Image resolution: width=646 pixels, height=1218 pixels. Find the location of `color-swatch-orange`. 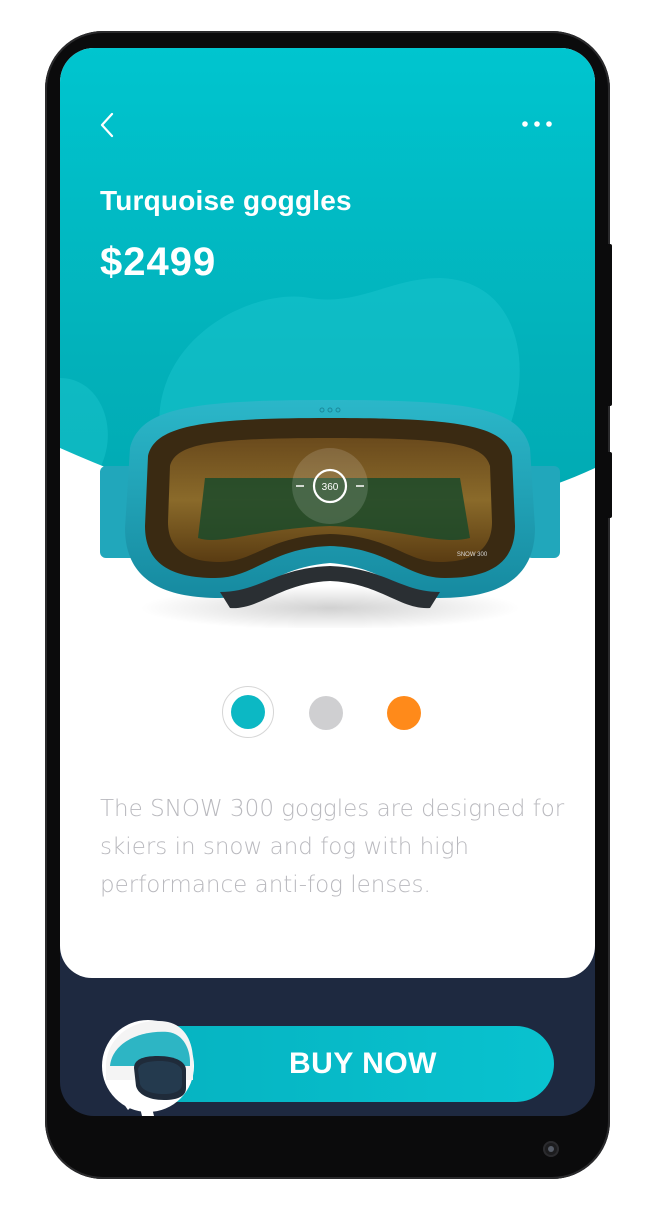

color-swatch-orange is located at coordinates (404, 713).